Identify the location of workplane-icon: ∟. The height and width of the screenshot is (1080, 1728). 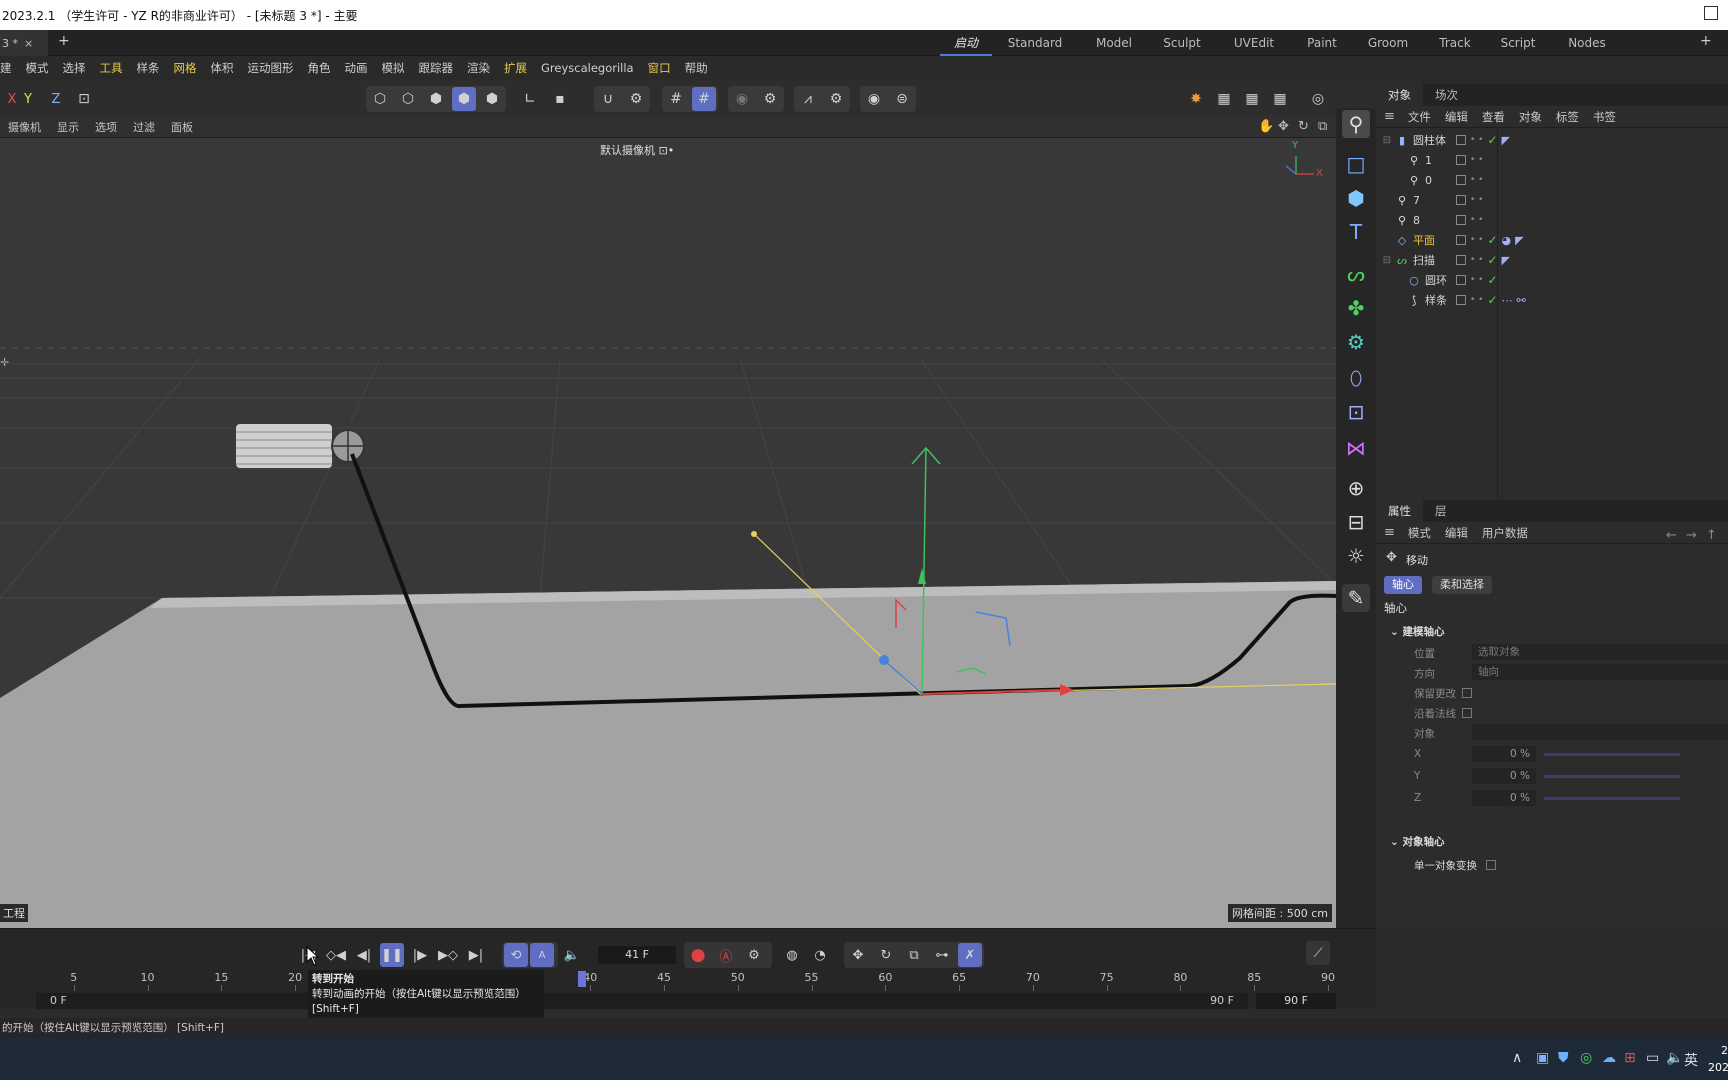
(530, 99).